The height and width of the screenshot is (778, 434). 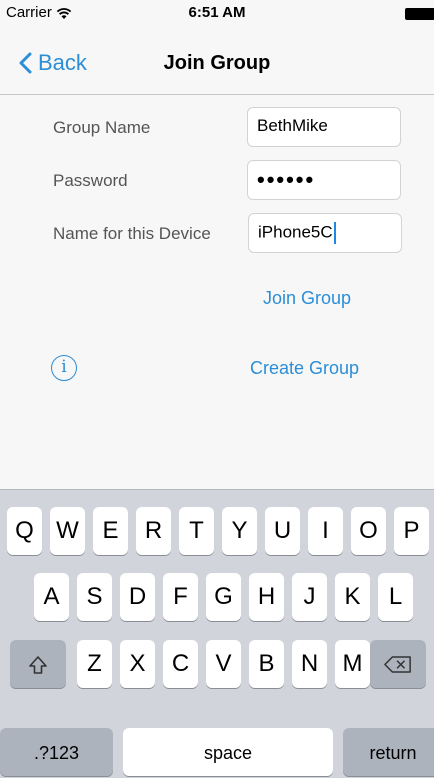 What do you see at coordinates (180, 664) in the screenshot?
I see `key-c: C` at bounding box center [180, 664].